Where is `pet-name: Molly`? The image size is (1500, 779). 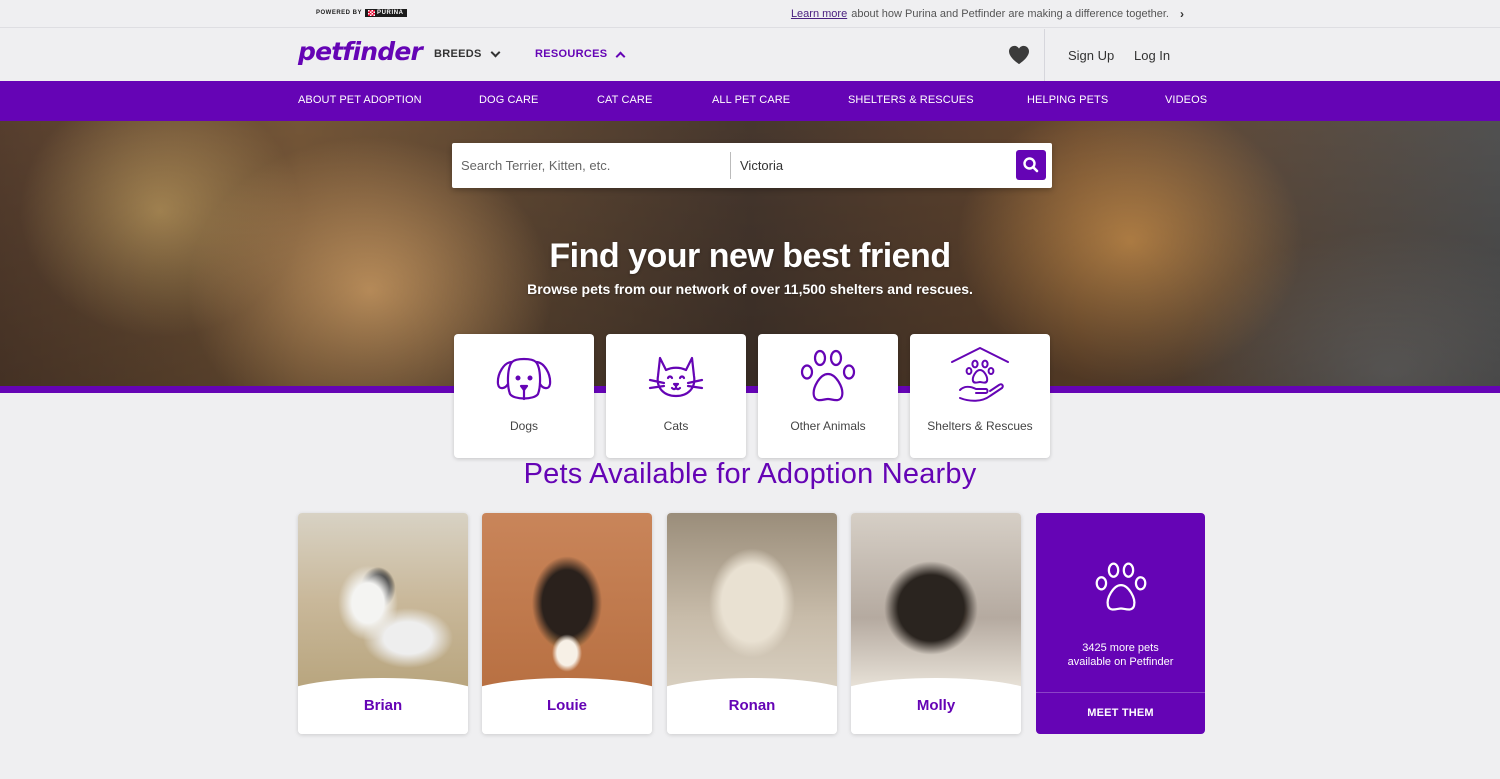 pet-name: Molly is located at coordinates (936, 705).